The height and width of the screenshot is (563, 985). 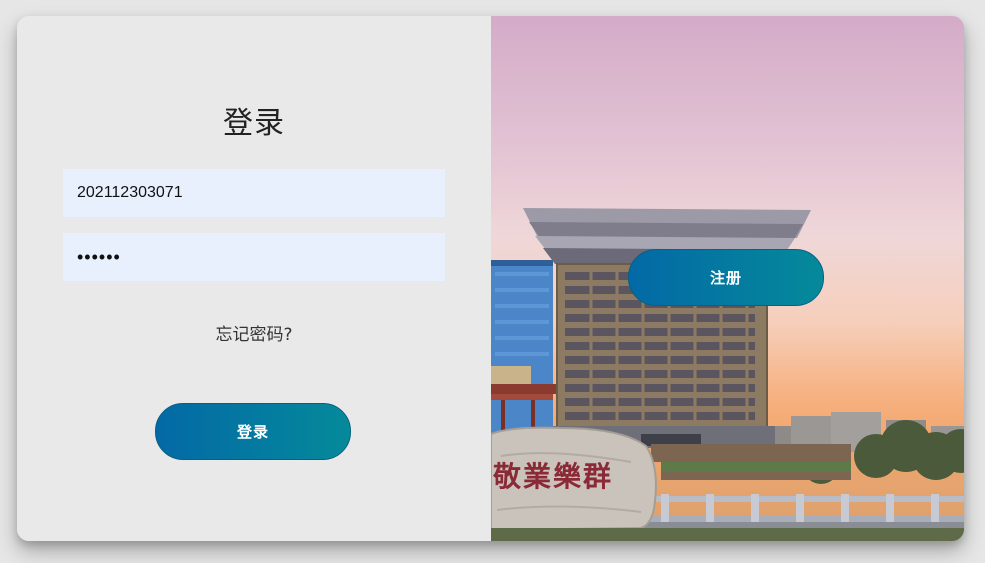 What do you see at coordinates (522, 347) in the screenshot?
I see `glass-building` at bounding box center [522, 347].